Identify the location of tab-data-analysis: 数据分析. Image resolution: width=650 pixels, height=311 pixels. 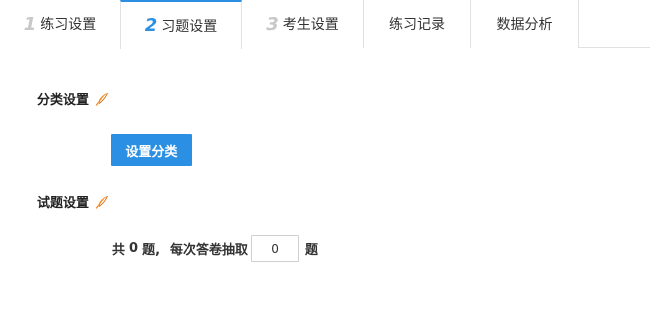
(525, 24).